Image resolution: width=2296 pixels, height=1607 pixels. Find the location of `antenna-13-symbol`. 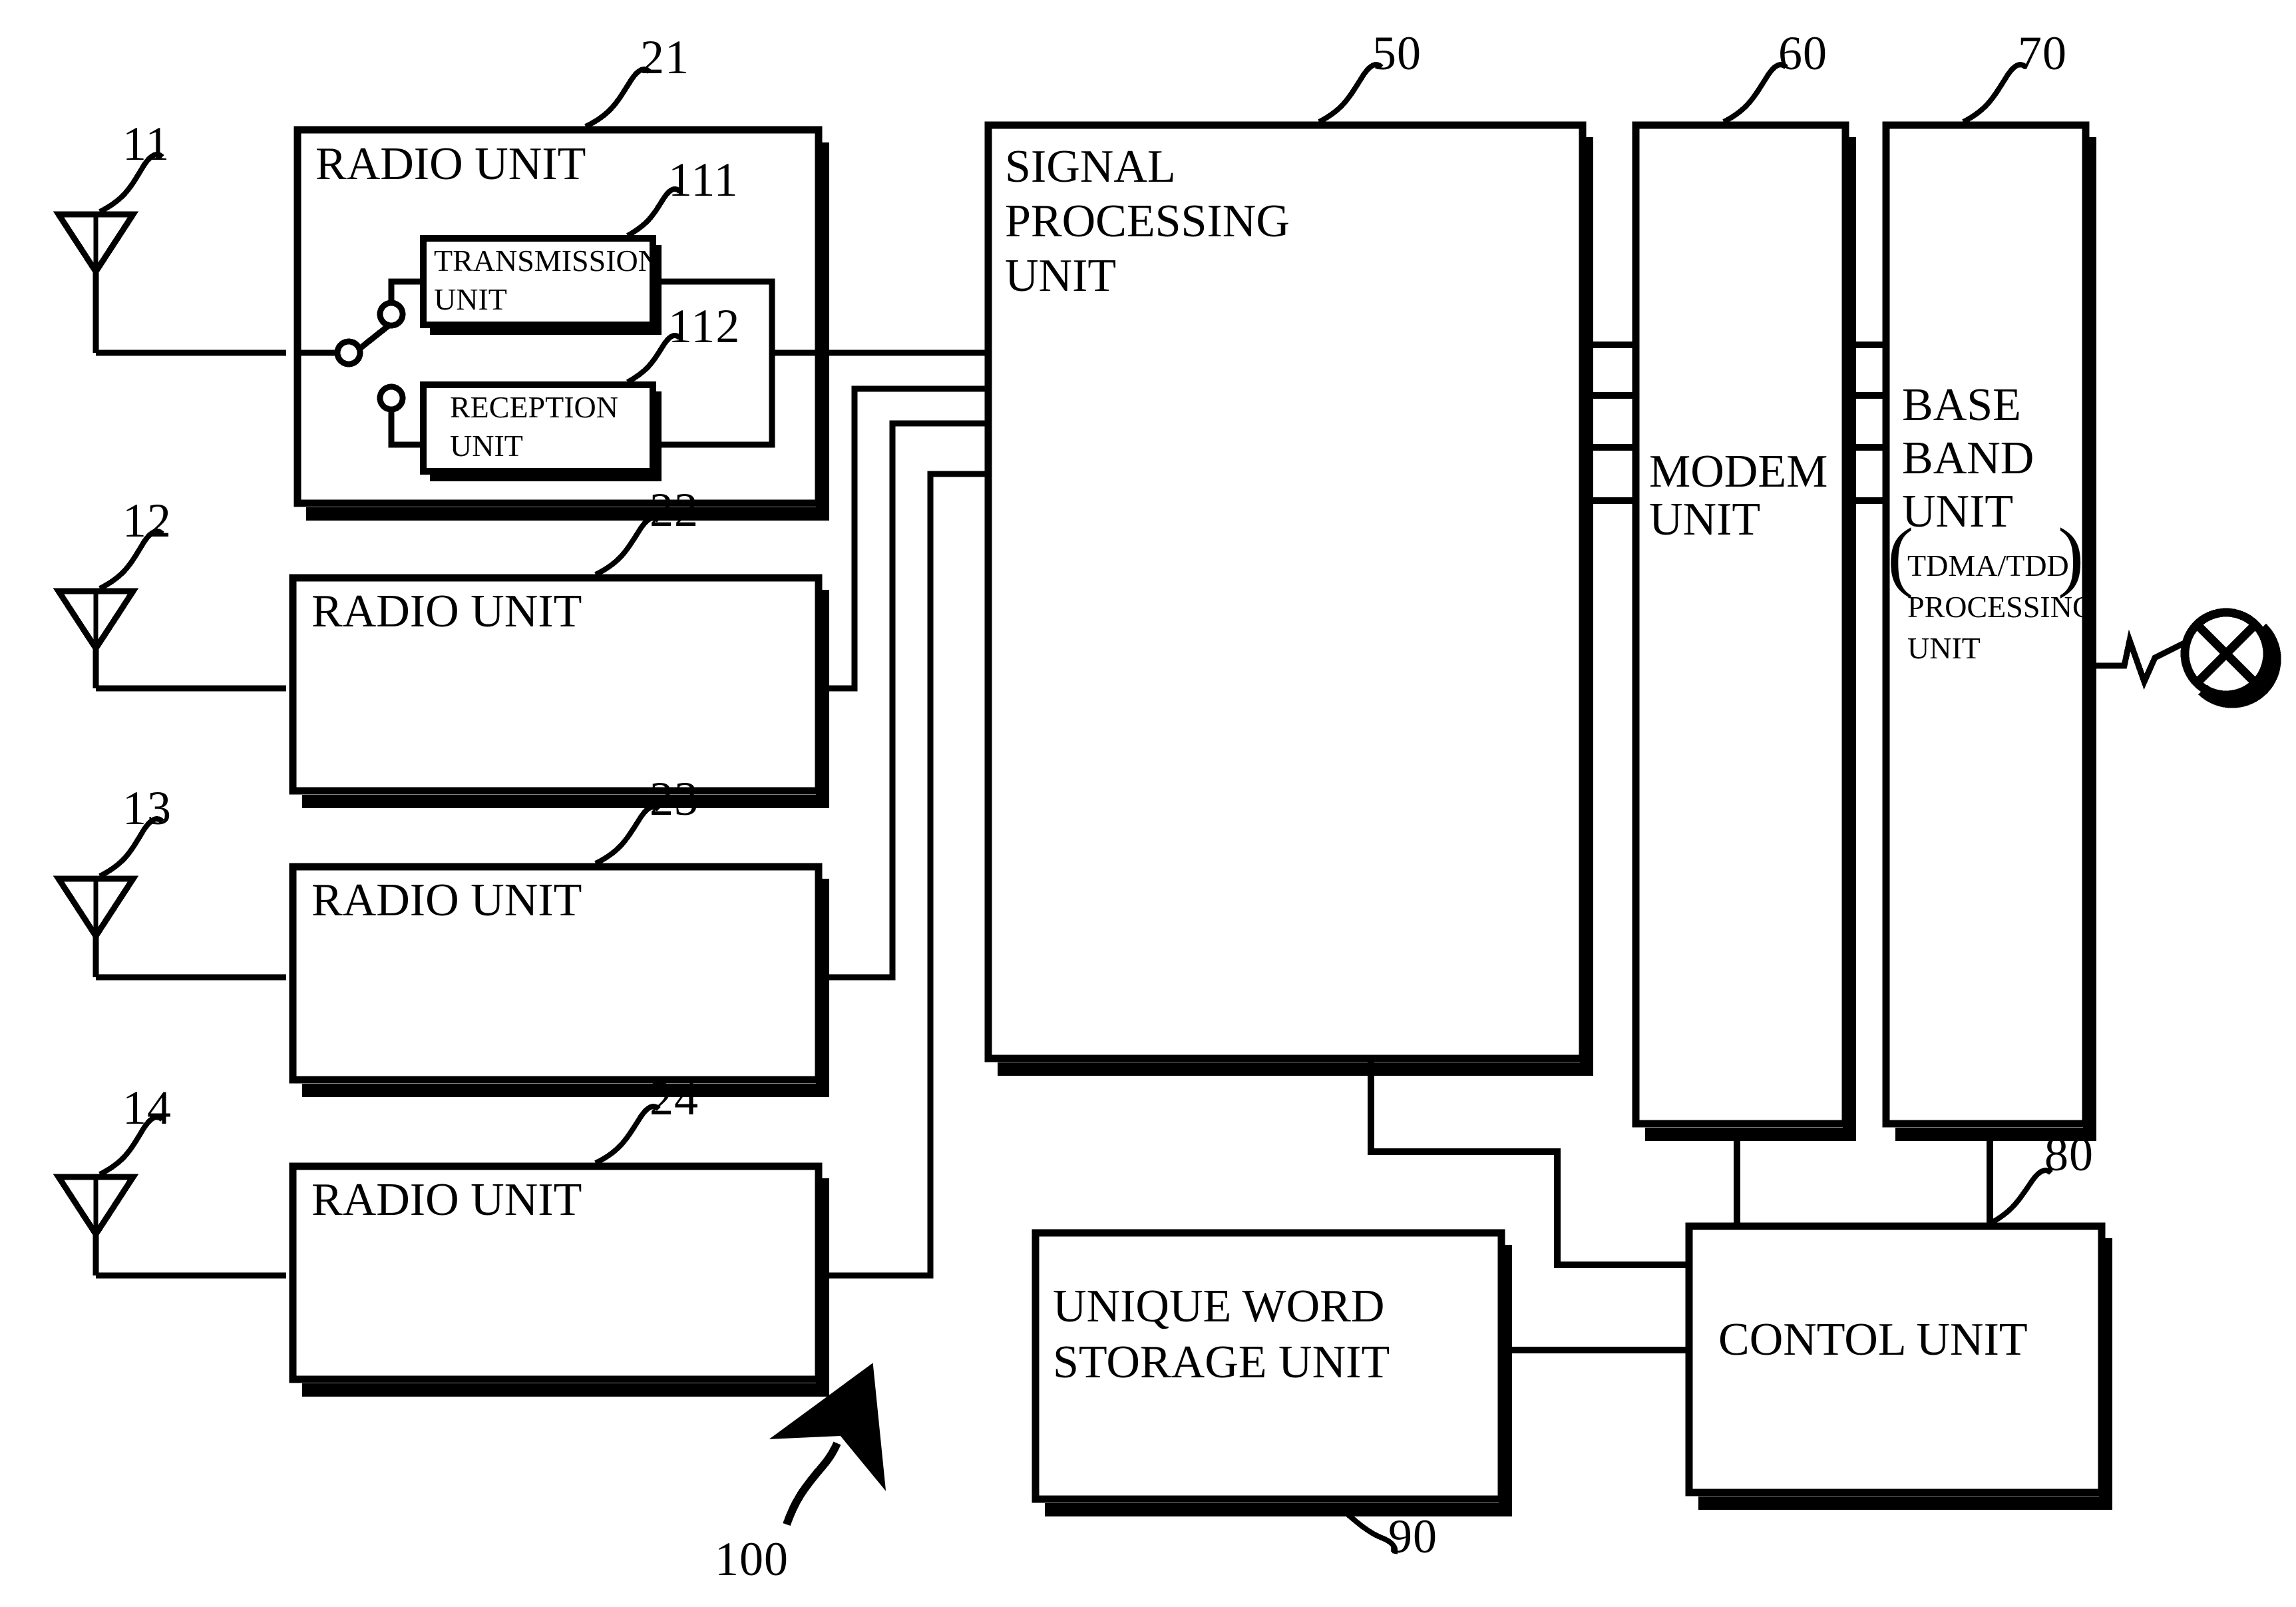

antenna-13-symbol is located at coordinates (169, 928).